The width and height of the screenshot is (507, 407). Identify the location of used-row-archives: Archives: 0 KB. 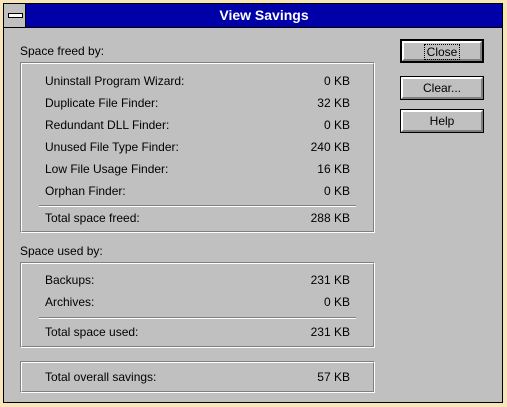
(197, 303).